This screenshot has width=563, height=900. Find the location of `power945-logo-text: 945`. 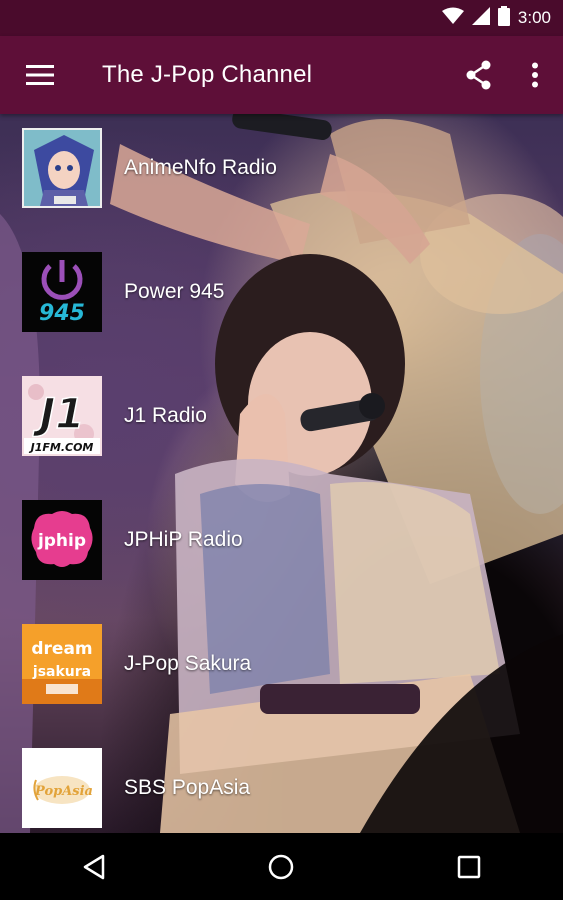

power945-logo-text: 945 is located at coordinates (62, 313).